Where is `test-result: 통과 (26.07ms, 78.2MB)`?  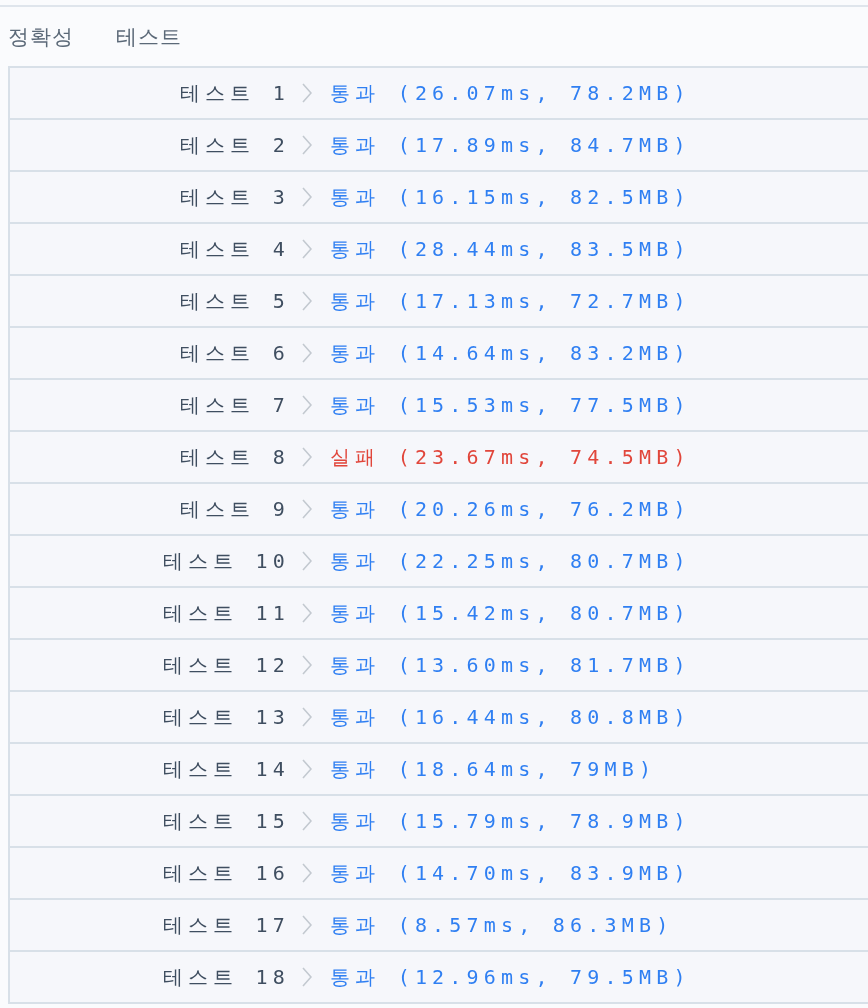 test-result: 통과 (26.07ms, 78.2MB) is located at coordinates (510, 93).